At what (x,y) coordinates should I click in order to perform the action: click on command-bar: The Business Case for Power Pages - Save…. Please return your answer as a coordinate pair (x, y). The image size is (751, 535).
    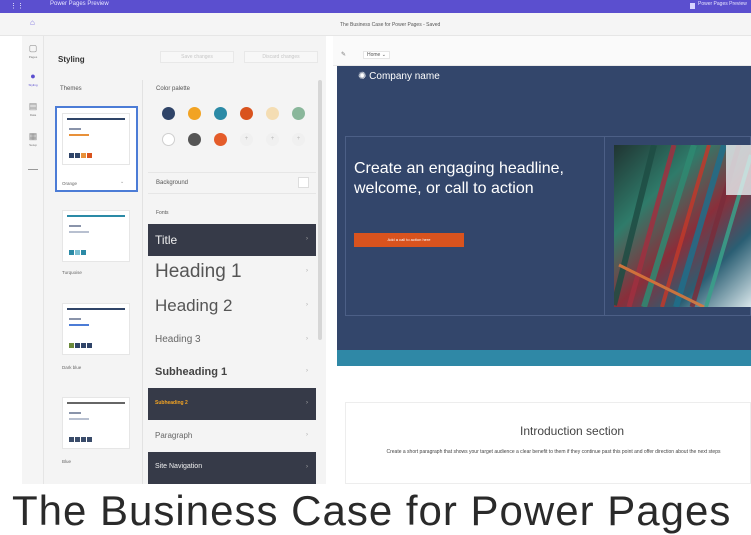
    Looking at the image, I should click on (375, 24).